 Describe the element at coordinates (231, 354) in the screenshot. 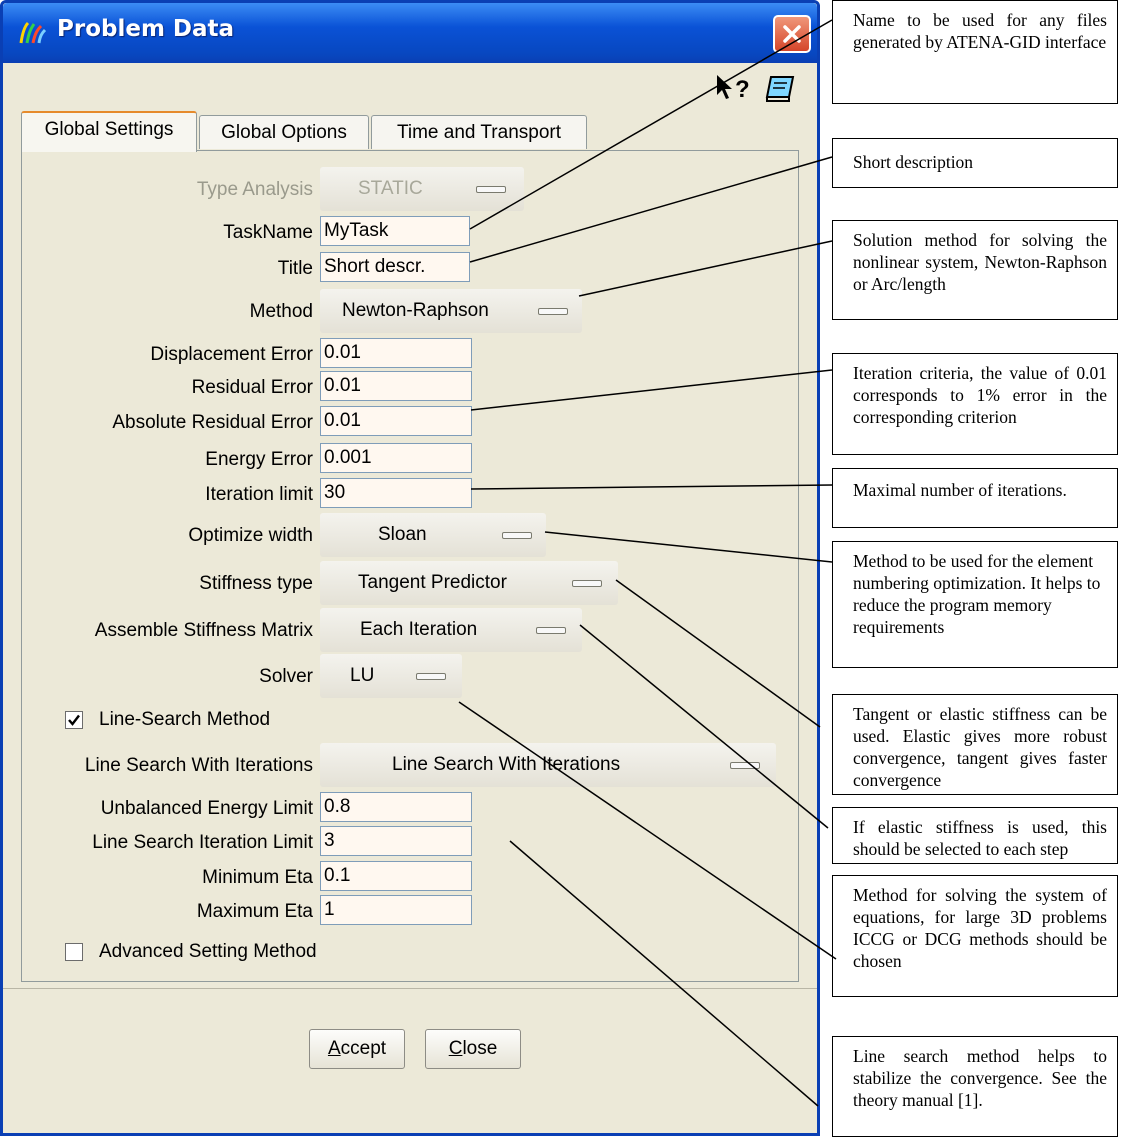

I see `displacement-error-label: Displacement Error` at that location.